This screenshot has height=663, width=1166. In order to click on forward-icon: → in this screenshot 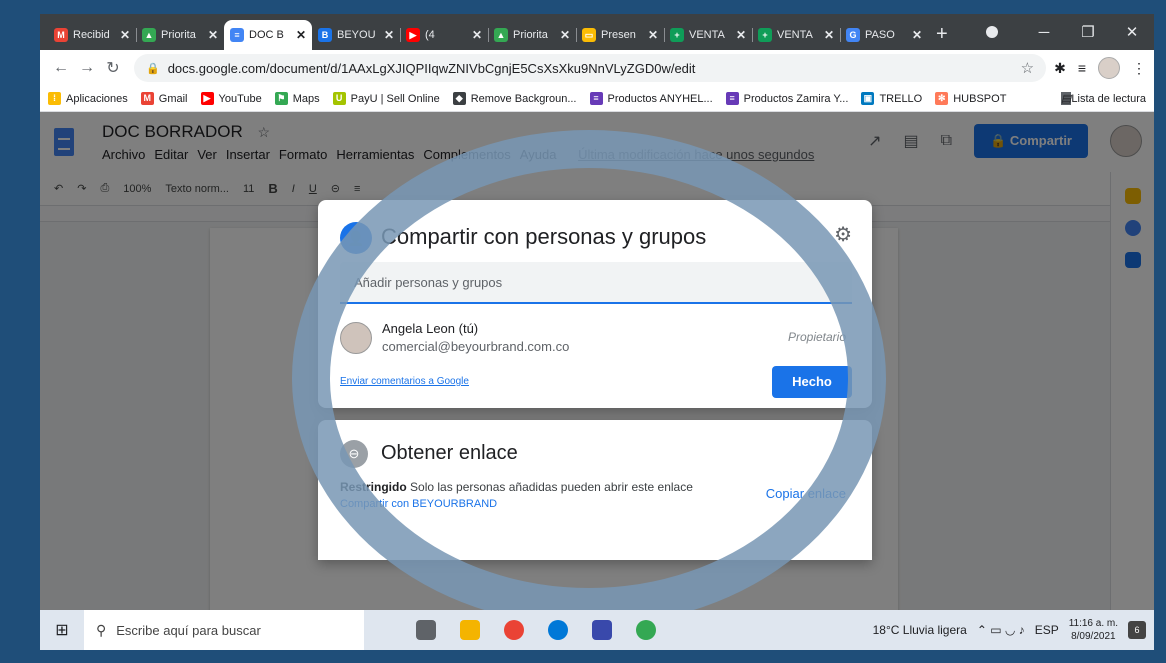, I will do `click(87, 68)`.